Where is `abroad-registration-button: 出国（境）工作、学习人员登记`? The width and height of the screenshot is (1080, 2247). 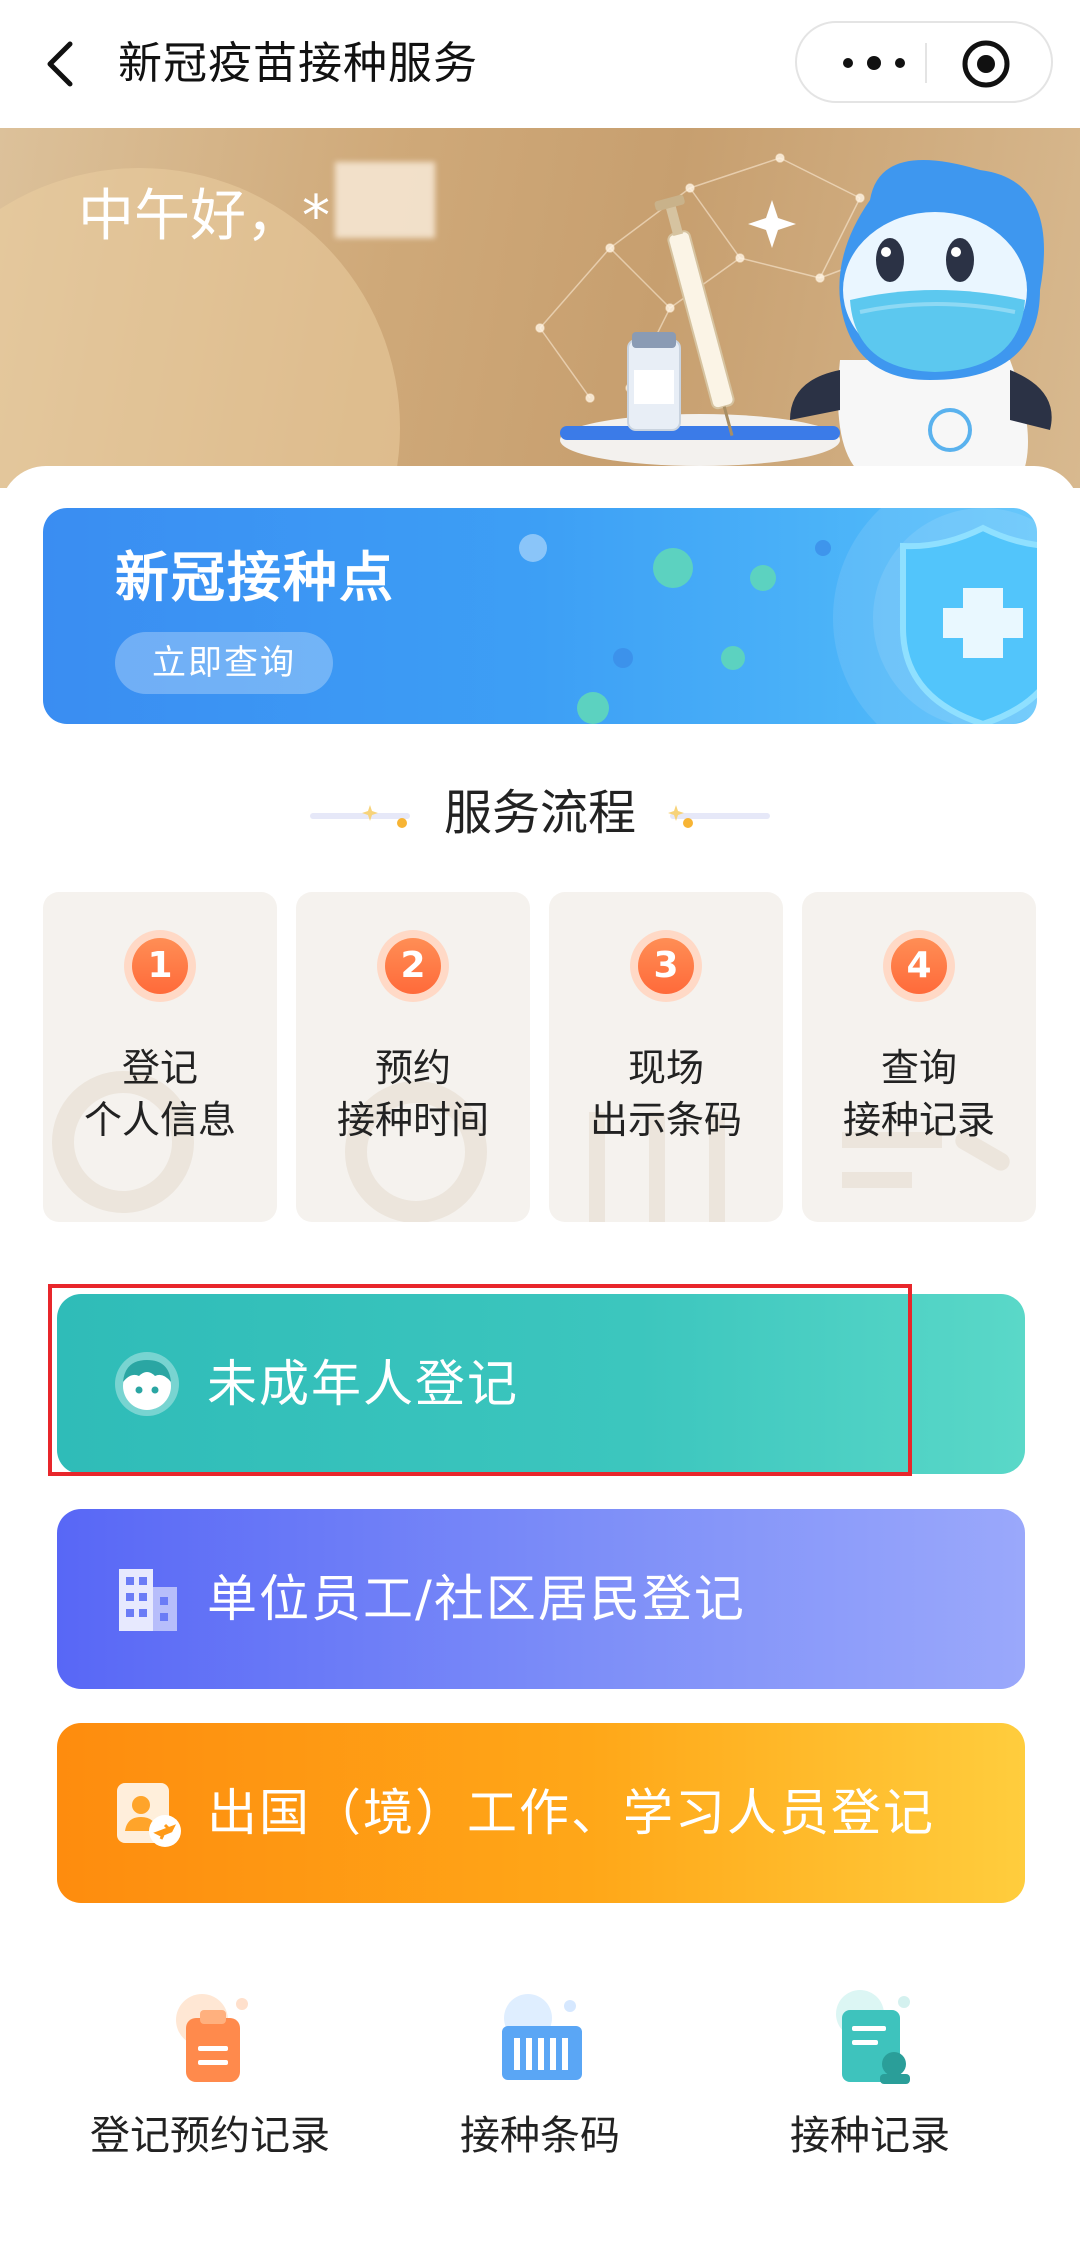 abroad-registration-button: 出国（境）工作、学习人员登记 is located at coordinates (541, 1813).